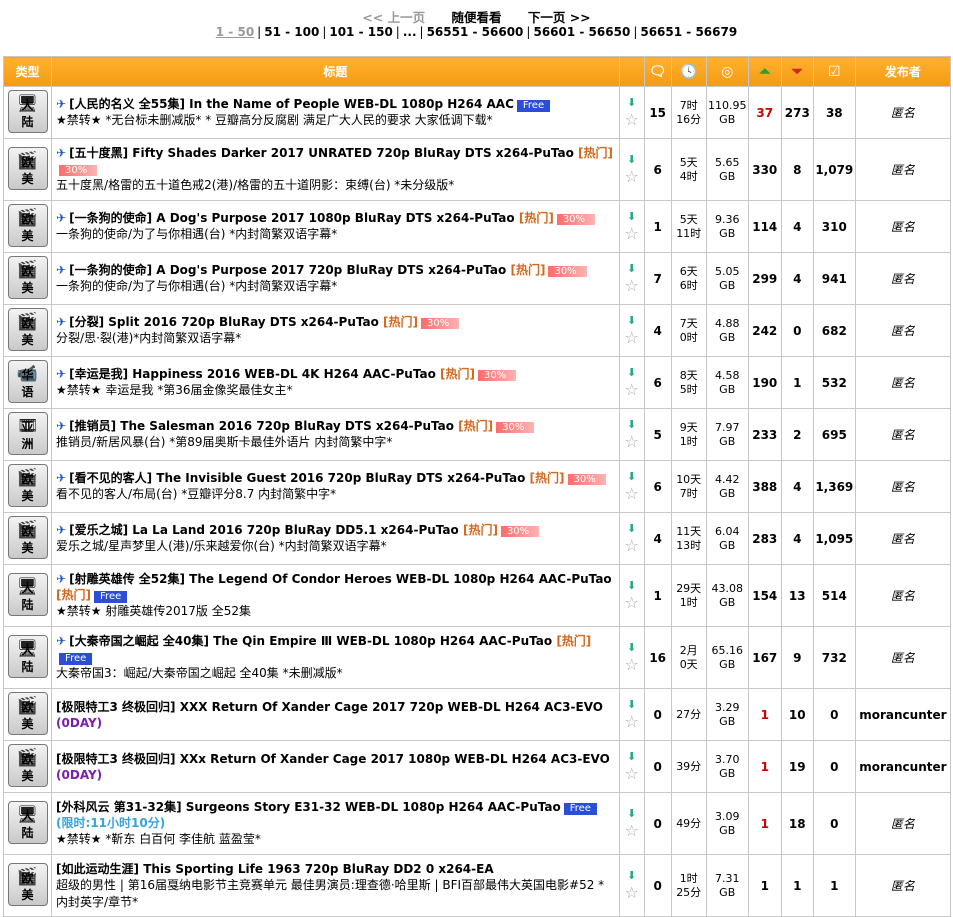 This screenshot has height=917, width=953. I want to click on leechers-count: 2, so click(797, 434).